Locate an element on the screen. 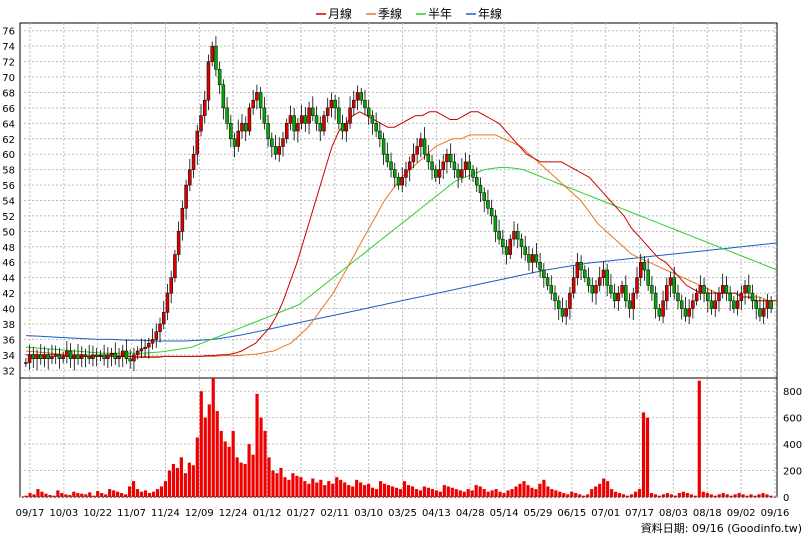  date-tick-label: 07/17 is located at coordinates (639, 513).